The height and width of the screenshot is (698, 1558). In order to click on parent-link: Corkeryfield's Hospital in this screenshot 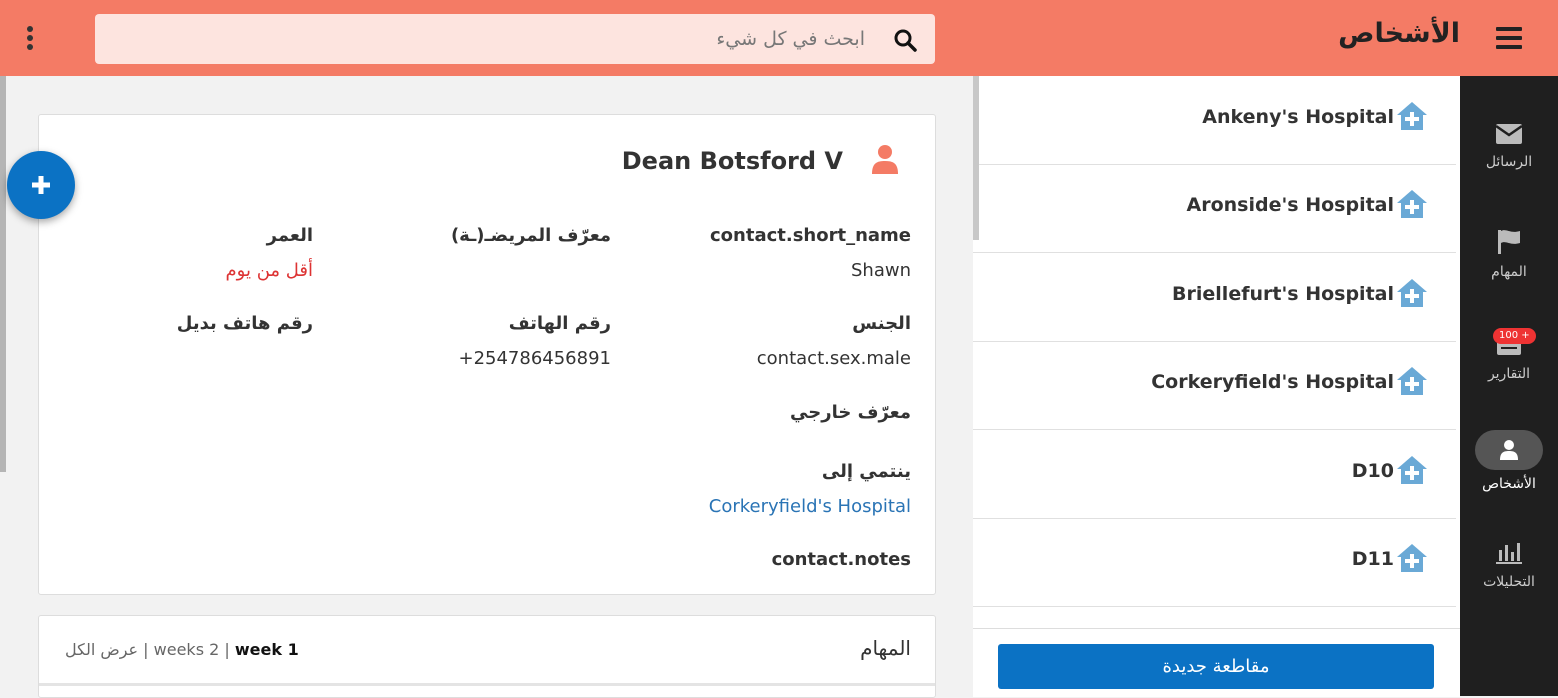, I will do `click(810, 506)`.